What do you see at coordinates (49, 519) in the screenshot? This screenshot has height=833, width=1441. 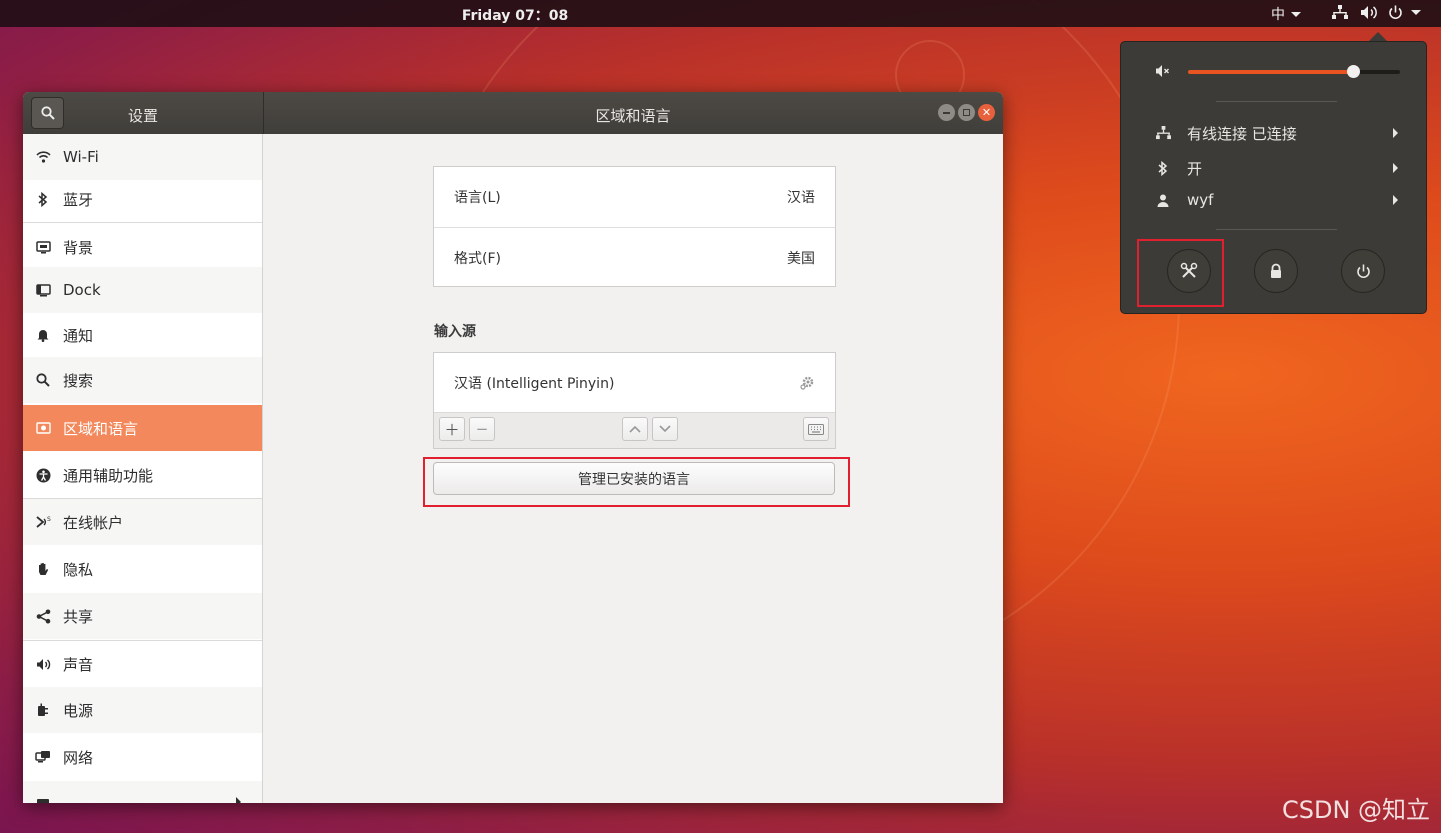 I see `svg-text: S` at bounding box center [49, 519].